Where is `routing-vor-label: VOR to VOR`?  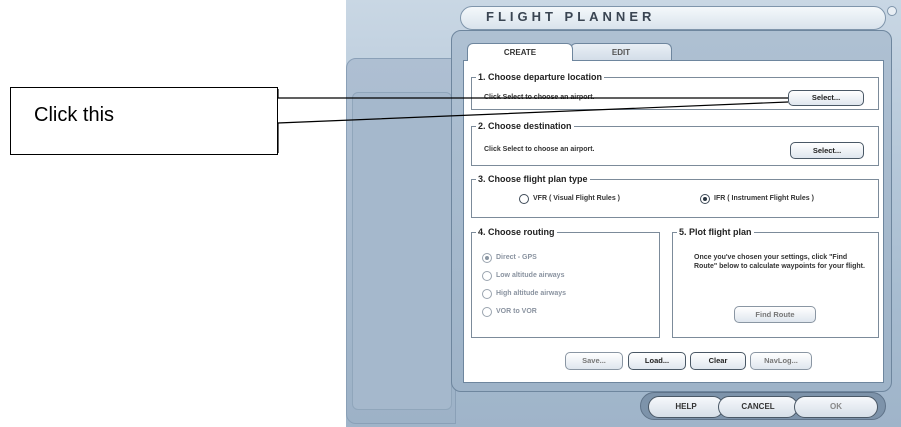 routing-vor-label: VOR to VOR is located at coordinates (516, 311).